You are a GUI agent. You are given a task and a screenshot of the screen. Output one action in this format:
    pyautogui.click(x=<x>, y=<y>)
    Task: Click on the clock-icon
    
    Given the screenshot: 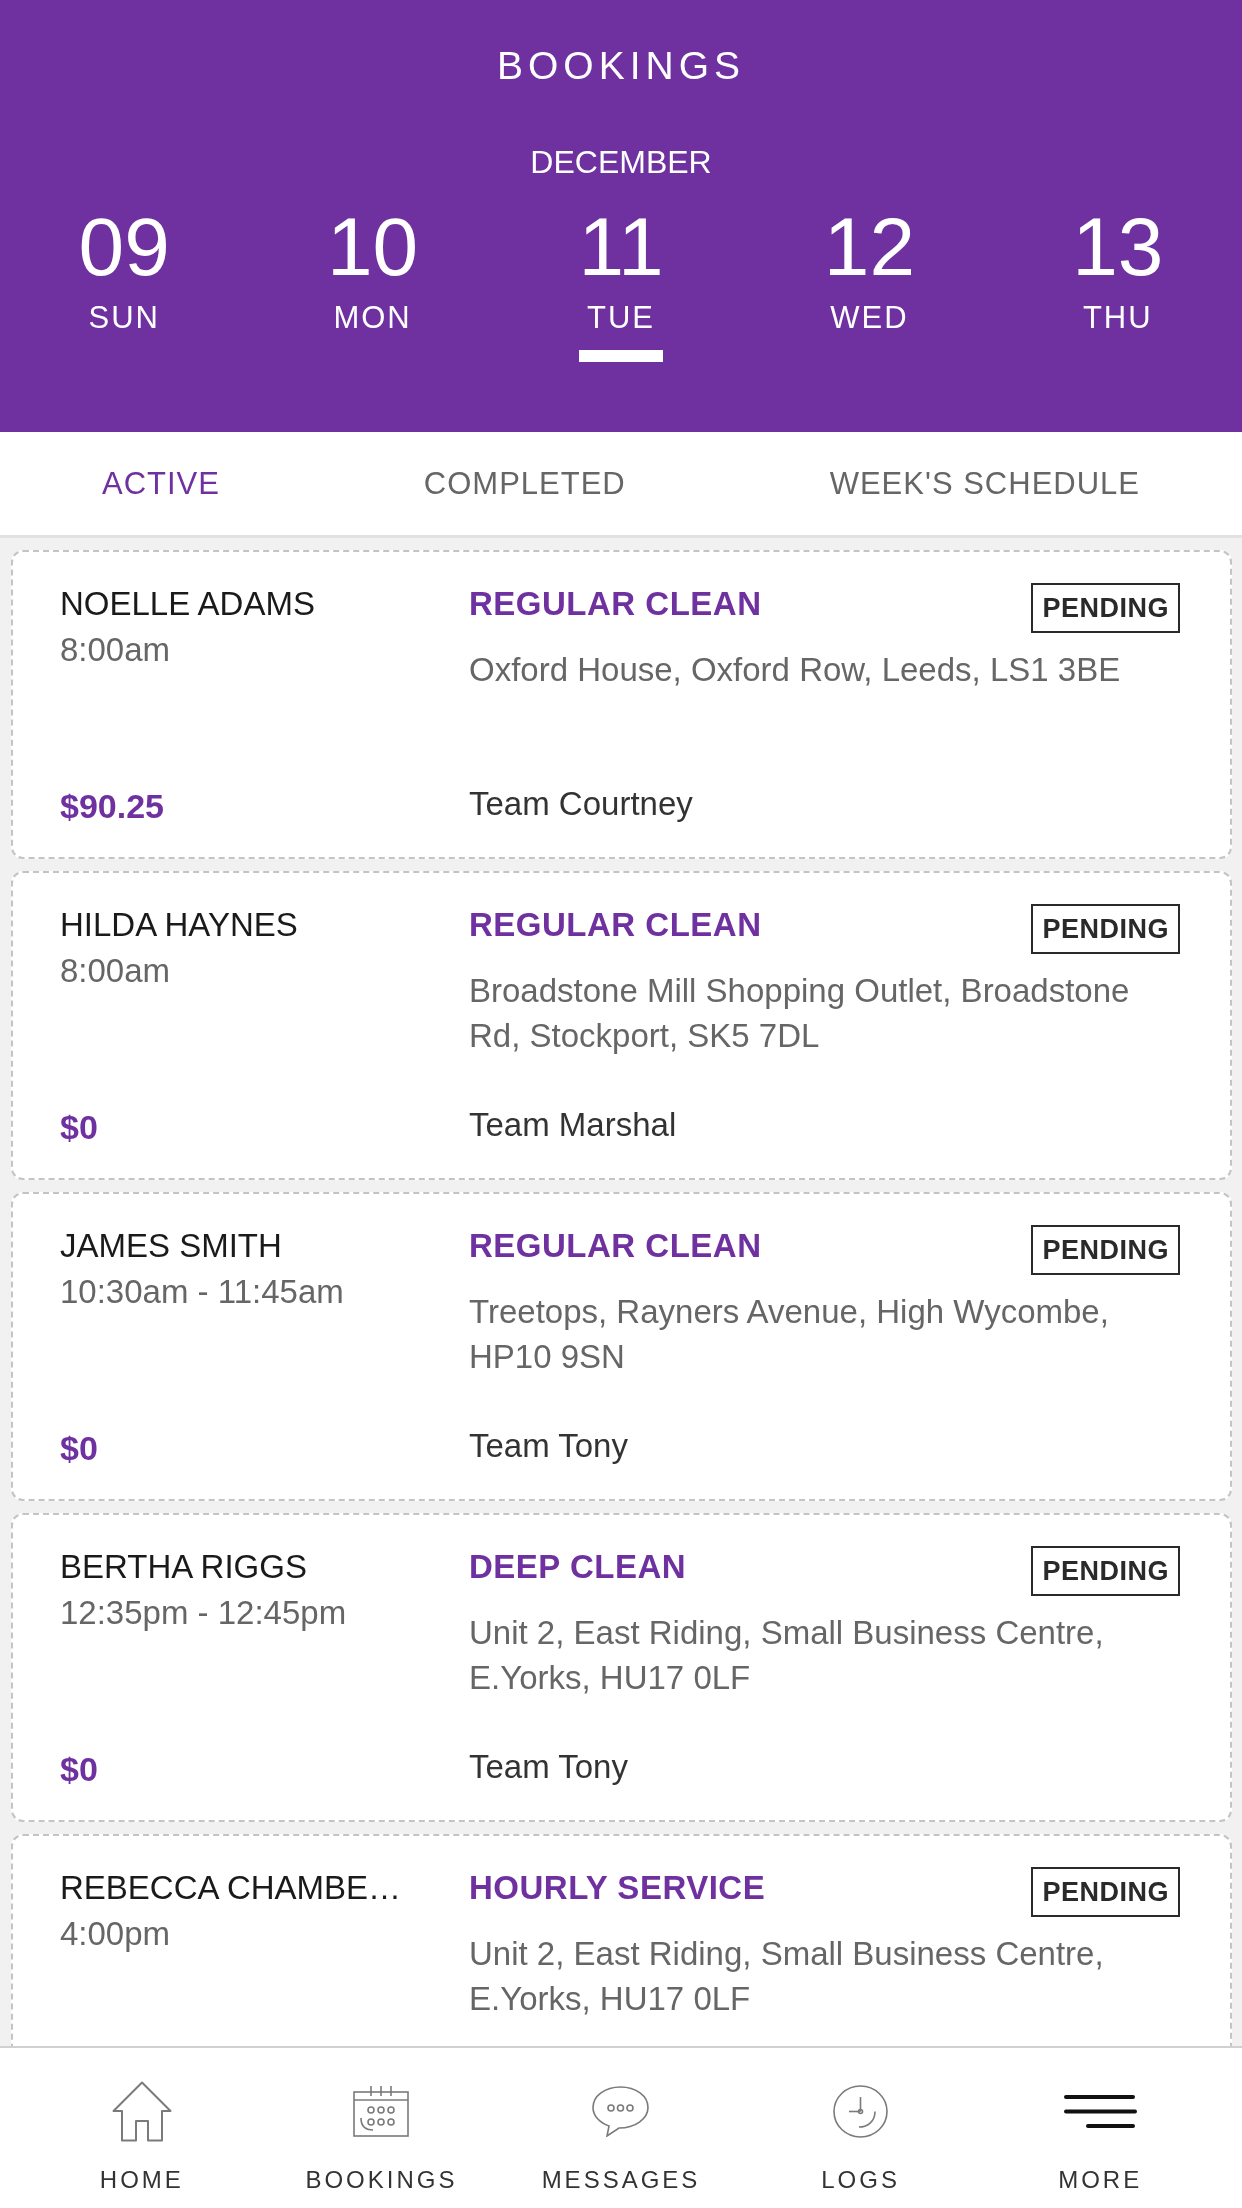 What is the action you would take?
    pyautogui.click(x=861, y=2111)
    